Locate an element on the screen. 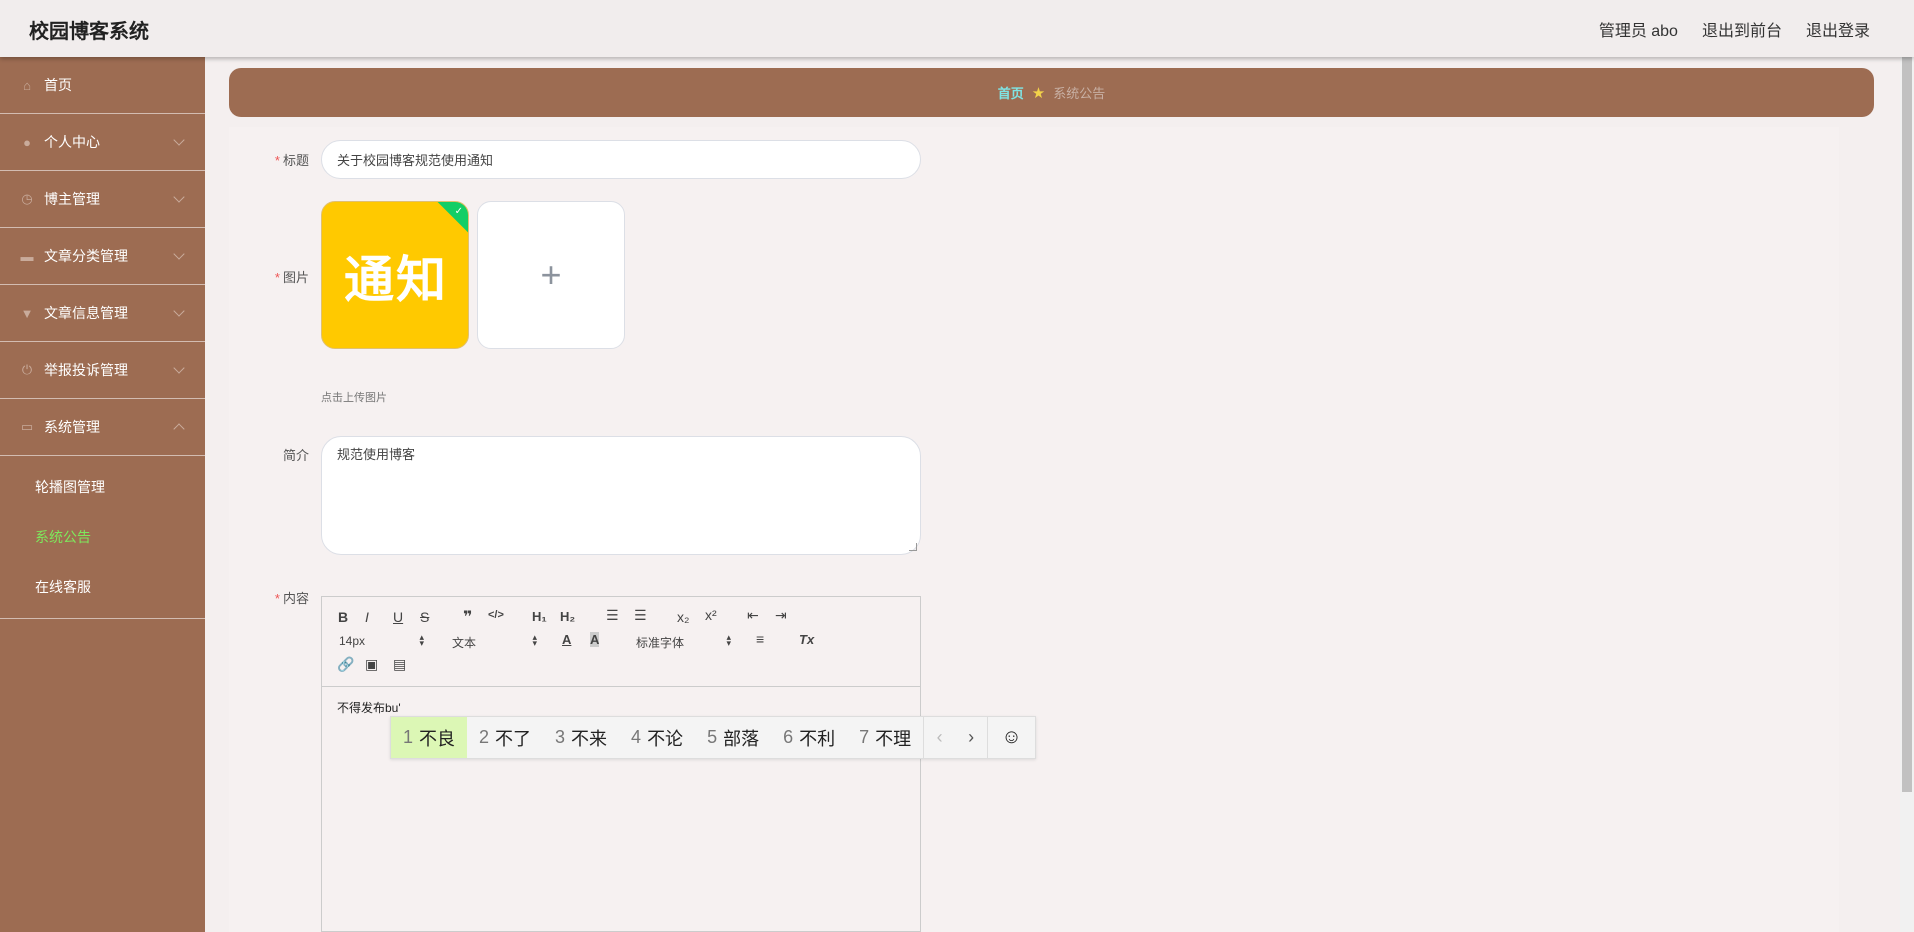  sidebar-item-blogger-management: ◷ 博主管理 is located at coordinates (102, 199).